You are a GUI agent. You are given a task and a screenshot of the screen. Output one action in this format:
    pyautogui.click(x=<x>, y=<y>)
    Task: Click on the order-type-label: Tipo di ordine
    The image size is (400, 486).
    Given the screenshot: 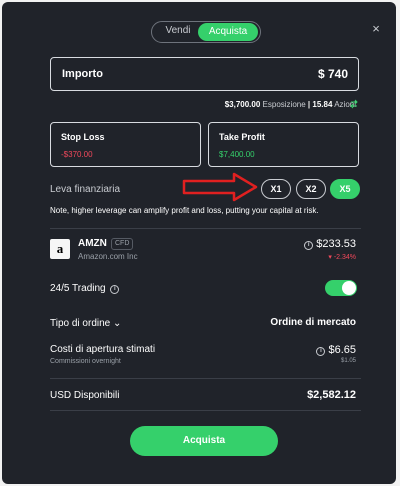 What is the action you would take?
    pyautogui.click(x=80, y=323)
    